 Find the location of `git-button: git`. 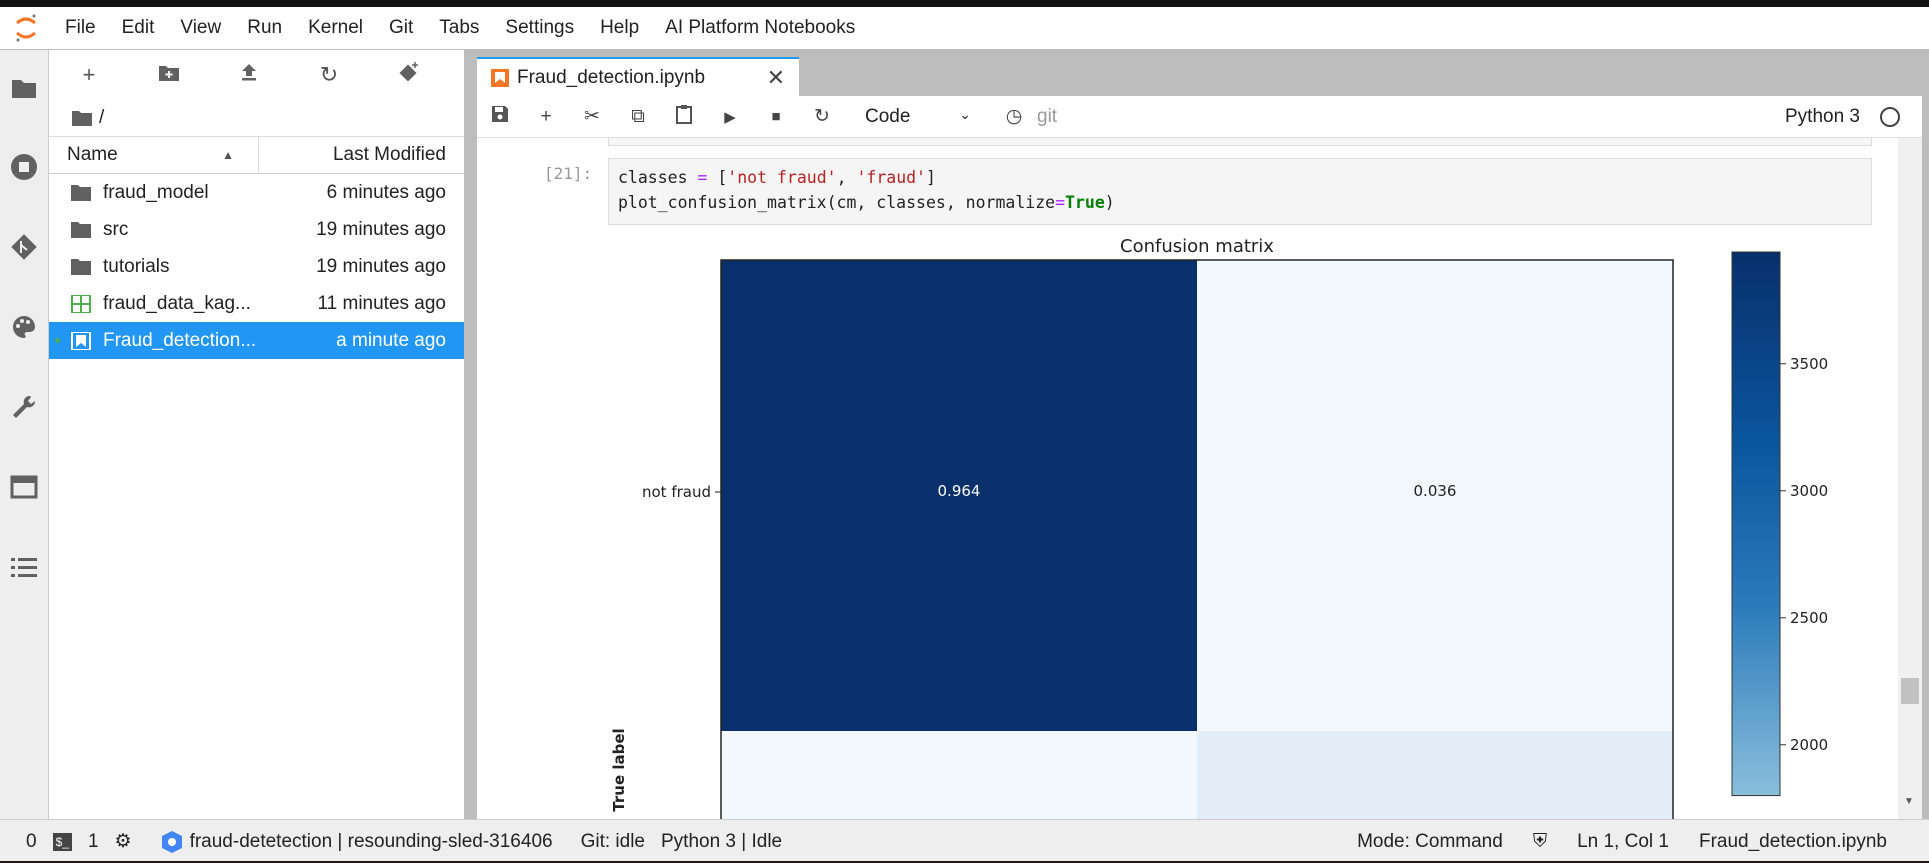

git-button: git is located at coordinates (1047, 117).